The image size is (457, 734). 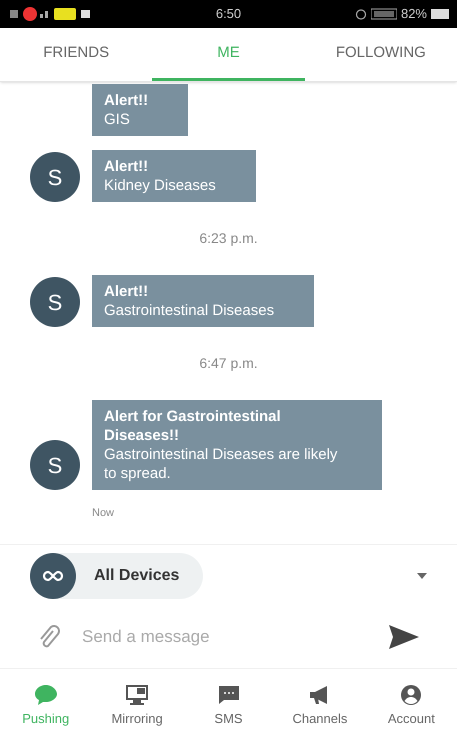 I want to click on nav-item: SMS, so click(x=228, y=698).